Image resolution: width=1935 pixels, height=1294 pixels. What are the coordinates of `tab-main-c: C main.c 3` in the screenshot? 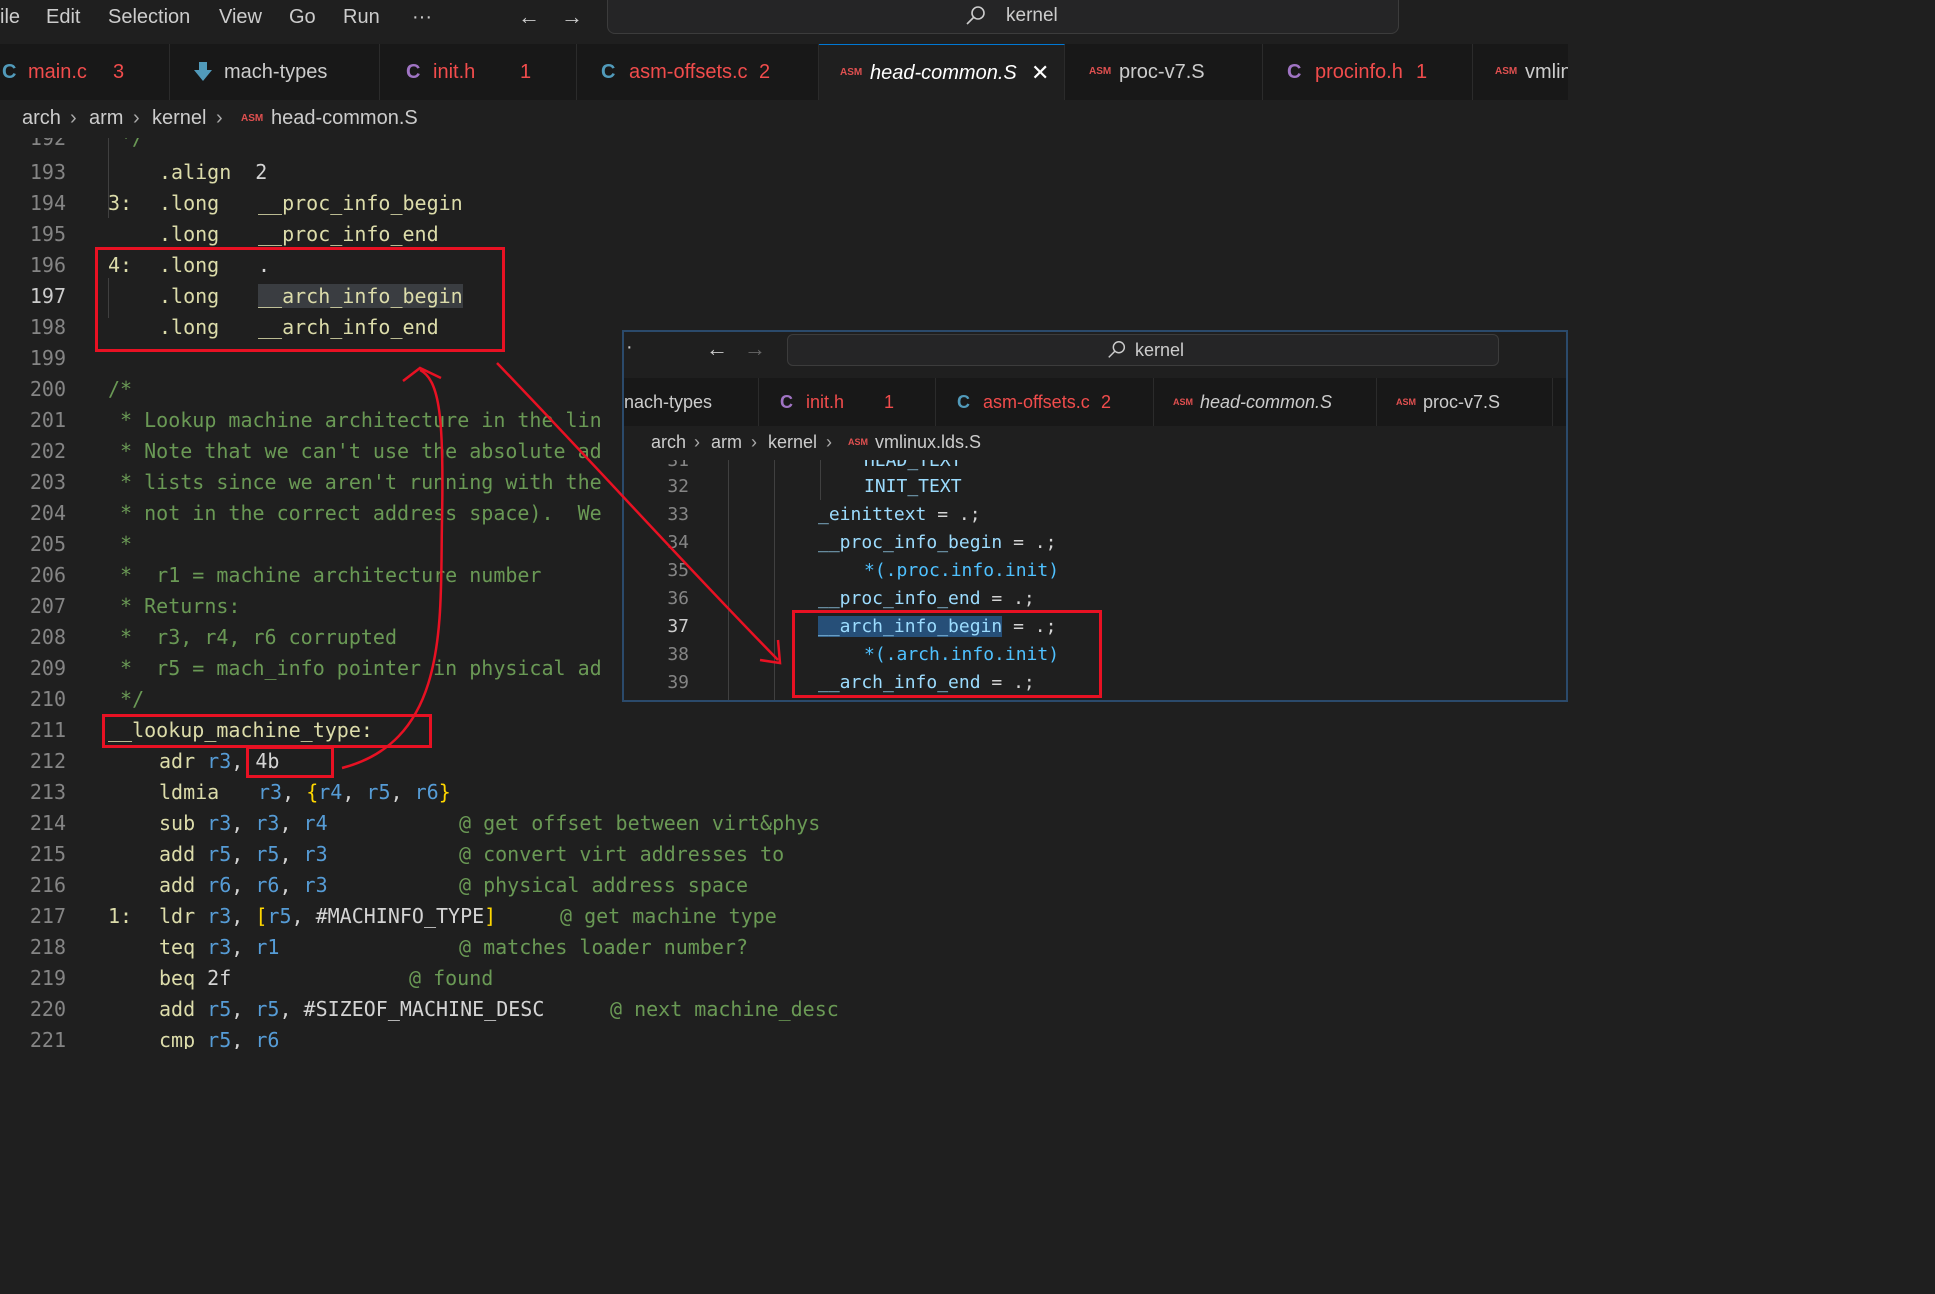 It's located at (85, 72).